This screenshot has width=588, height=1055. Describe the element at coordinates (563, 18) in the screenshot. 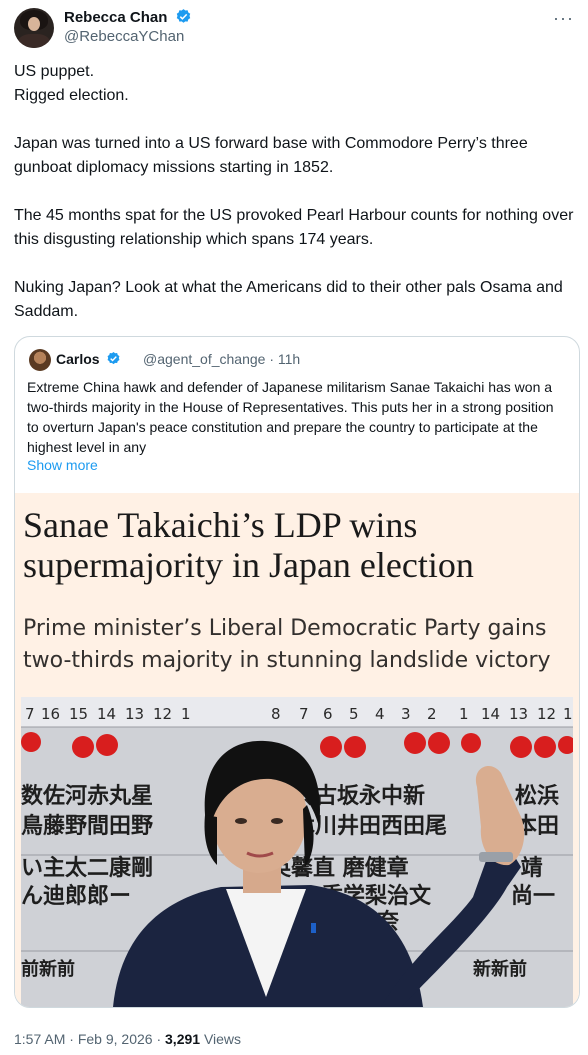

I see `more-options-icon: ···` at that location.